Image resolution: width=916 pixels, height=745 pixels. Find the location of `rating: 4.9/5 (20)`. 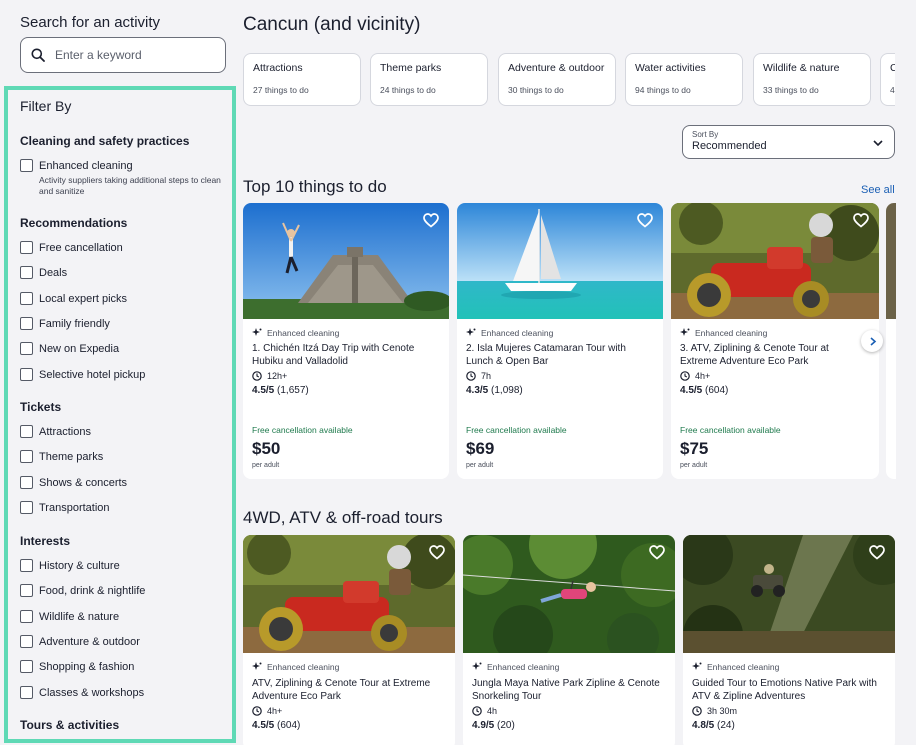

rating: 4.9/5 (20) is located at coordinates (493, 725).